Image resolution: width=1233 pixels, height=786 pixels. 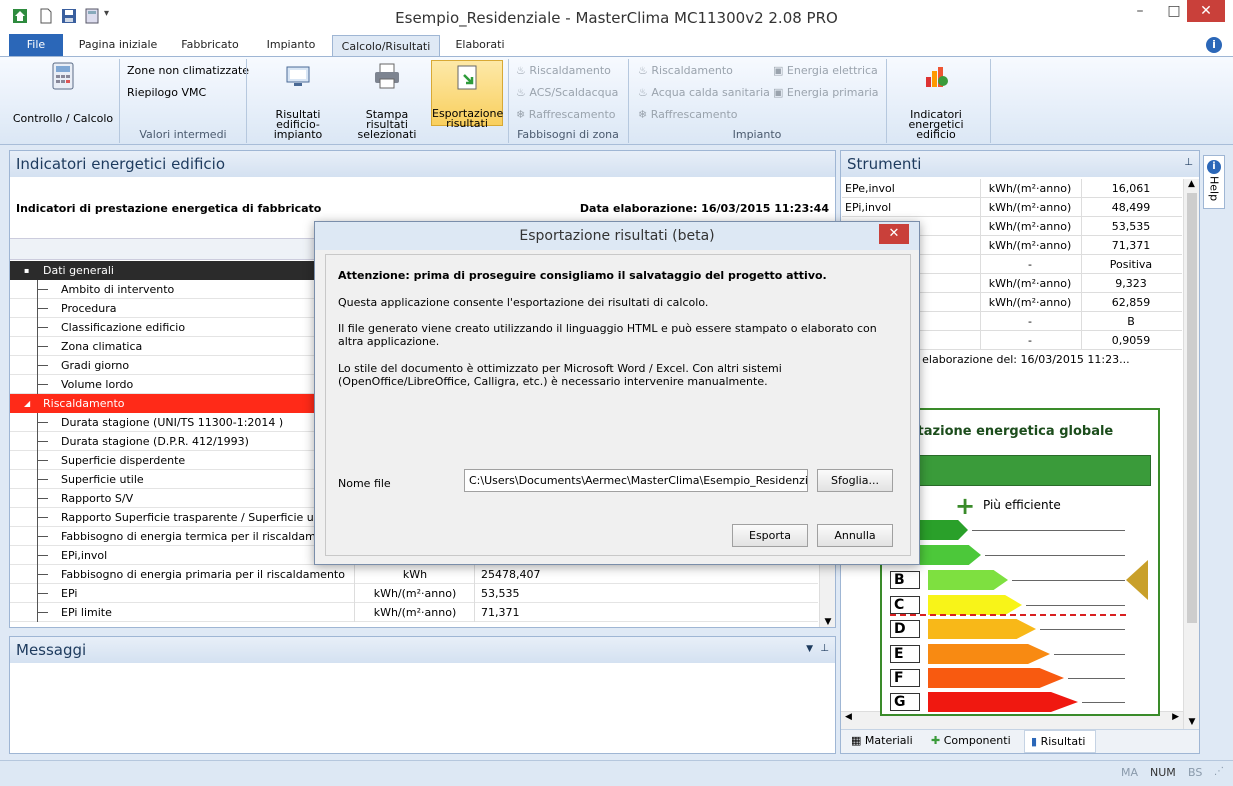 What do you see at coordinates (1214, 182) in the screenshot?
I see `help-side-tab: i Help` at bounding box center [1214, 182].